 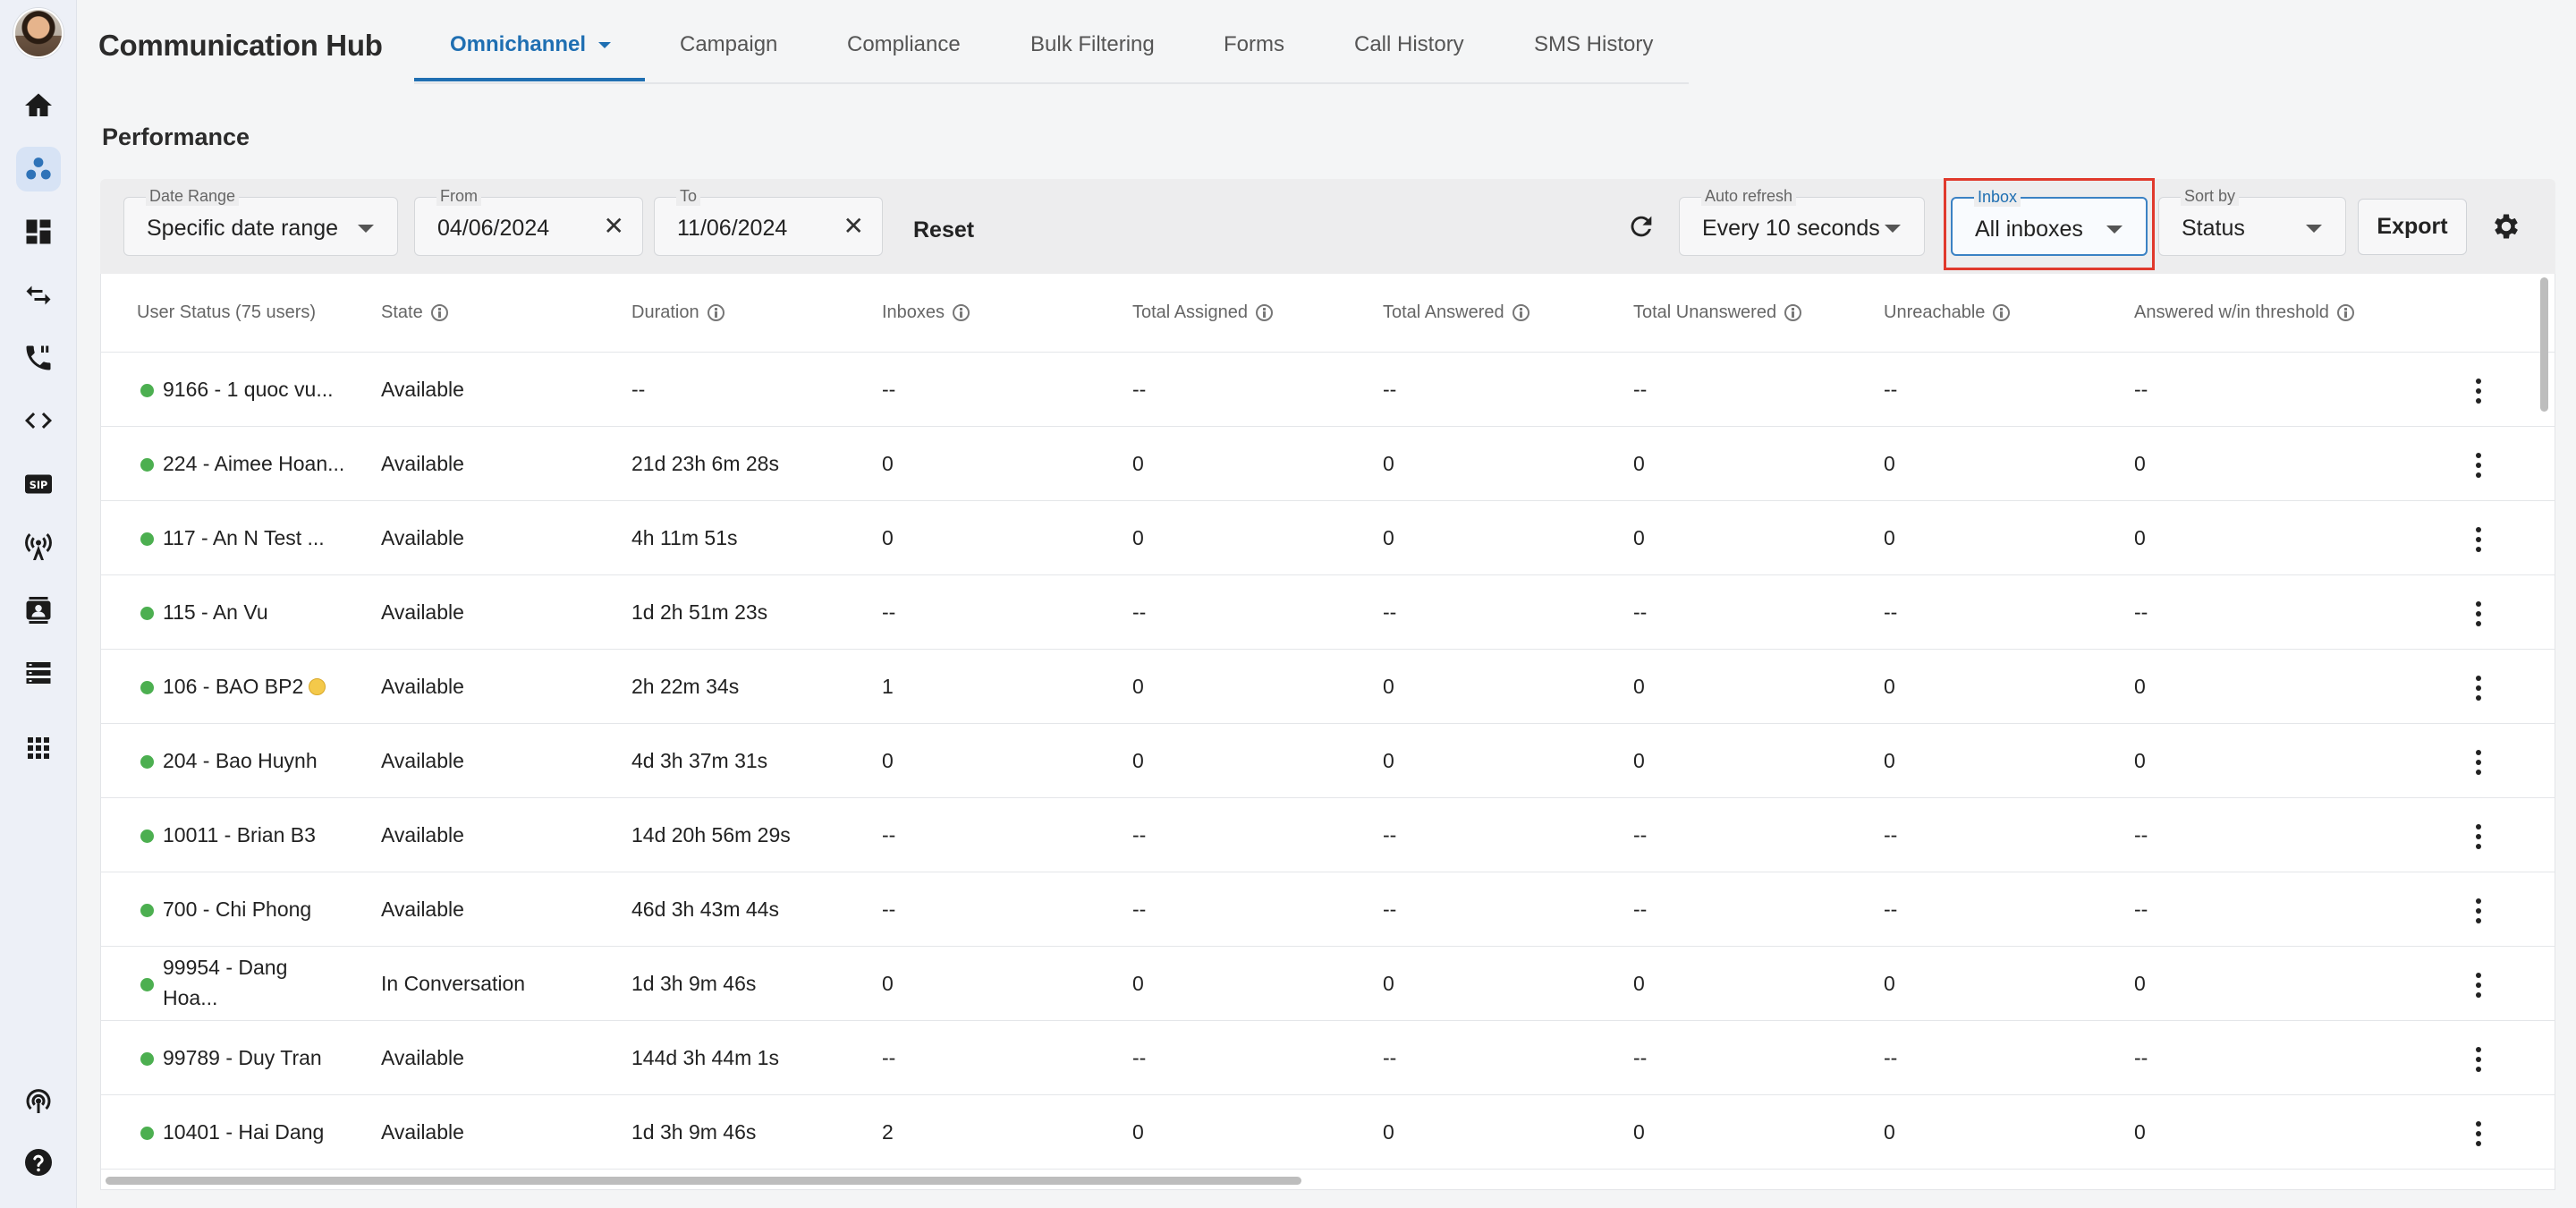 I want to click on tab-omnichannel: Omnichannel, so click(x=531, y=44).